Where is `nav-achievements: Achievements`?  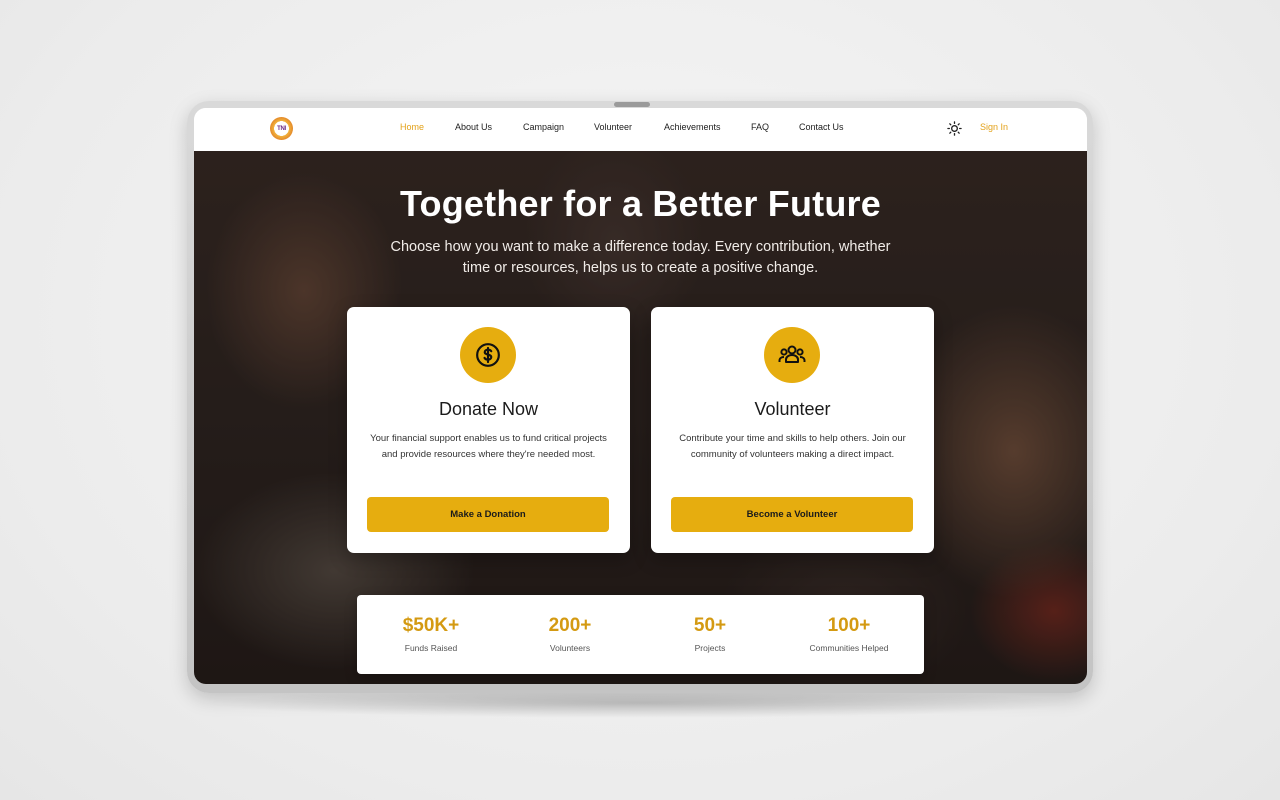
nav-achievements: Achievements is located at coordinates (692, 127).